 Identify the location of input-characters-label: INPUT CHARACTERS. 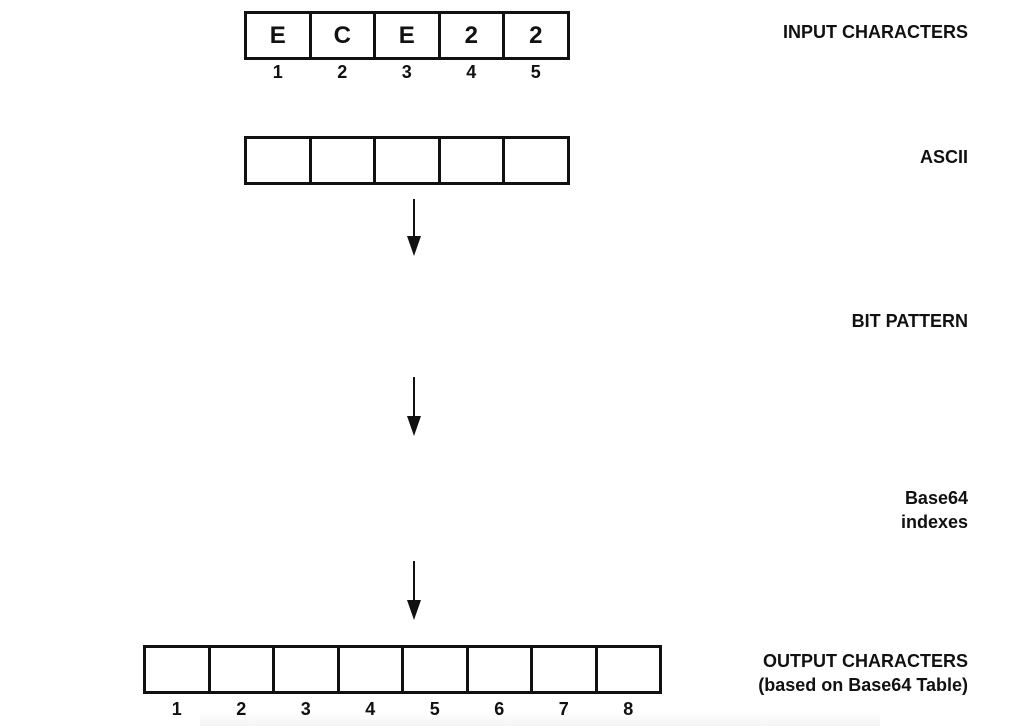
(875, 32).